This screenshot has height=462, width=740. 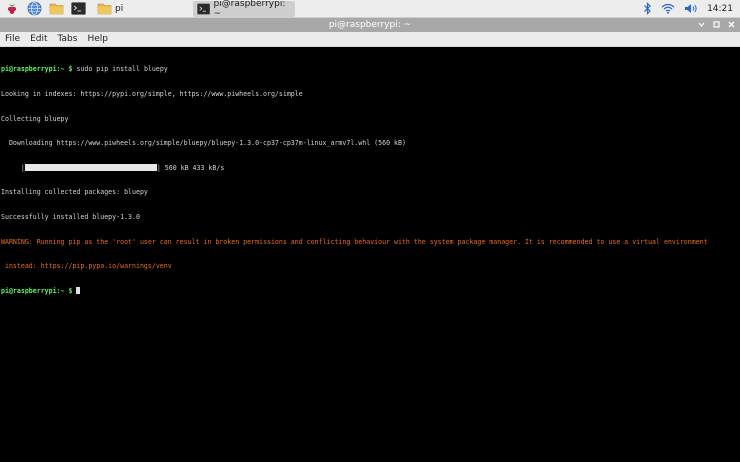 I want to click on terminal-line: Installing collected packages: bluepy, so click(x=74, y=192).